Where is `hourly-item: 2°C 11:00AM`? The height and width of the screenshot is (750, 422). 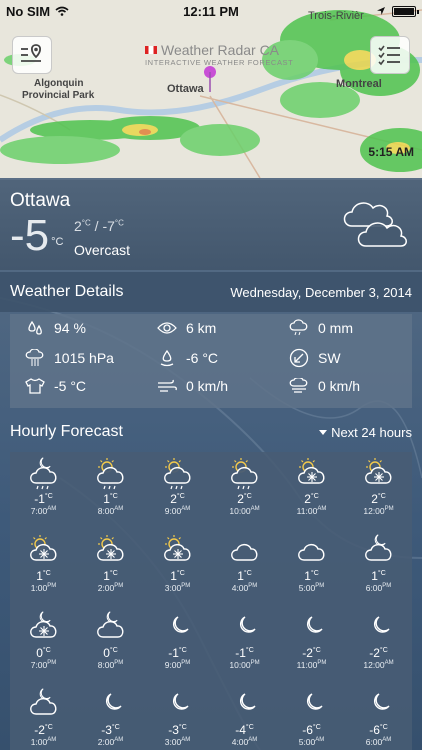 hourly-item: 2°C 11:00AM is located at coordinates (311, 490).